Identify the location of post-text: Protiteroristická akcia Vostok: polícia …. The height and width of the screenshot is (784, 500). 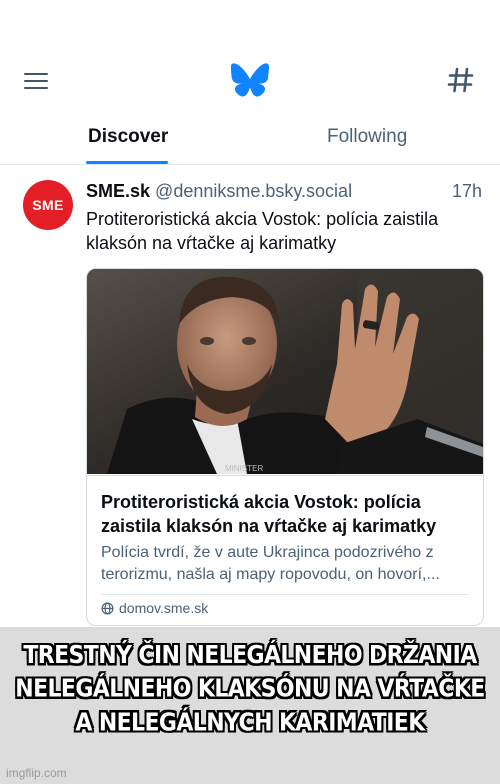
(262, 231).